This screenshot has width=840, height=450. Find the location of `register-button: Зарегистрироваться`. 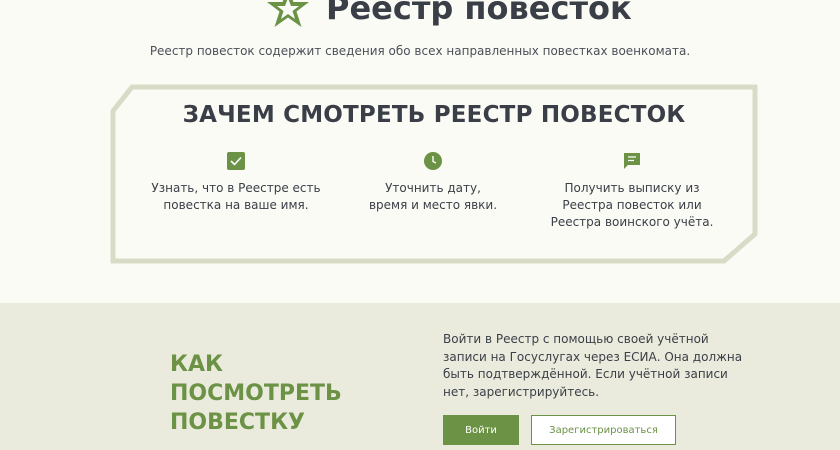

register-button: Зарегистрироваться is located at coordinates (603, 430).